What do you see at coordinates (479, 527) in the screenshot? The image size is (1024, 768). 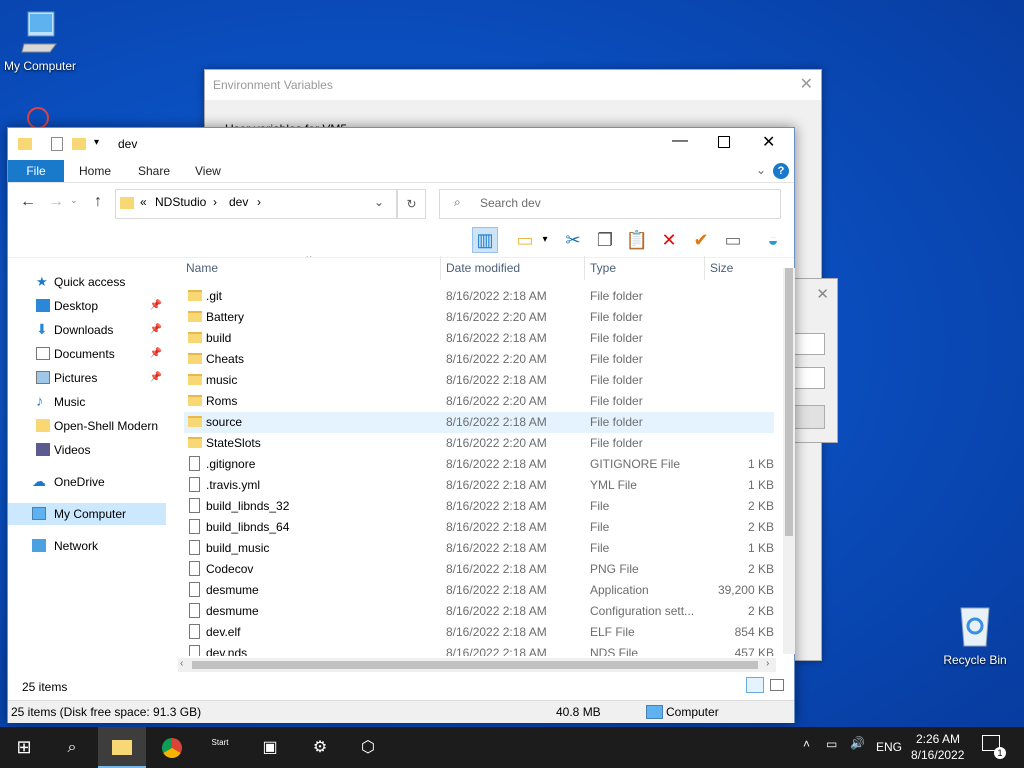 I see `table-row: build_libnds_64 8/16/2022 2:18 AM File 2 KB` at bounding box center [479, 527].